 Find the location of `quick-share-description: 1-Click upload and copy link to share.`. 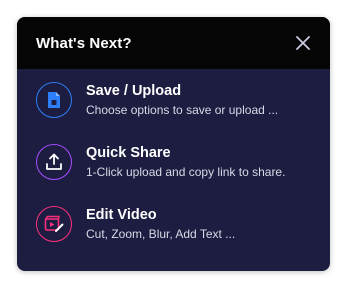

quick-share-description: 1-Click upload and copy link to share. is located at coordinates (186, 172).